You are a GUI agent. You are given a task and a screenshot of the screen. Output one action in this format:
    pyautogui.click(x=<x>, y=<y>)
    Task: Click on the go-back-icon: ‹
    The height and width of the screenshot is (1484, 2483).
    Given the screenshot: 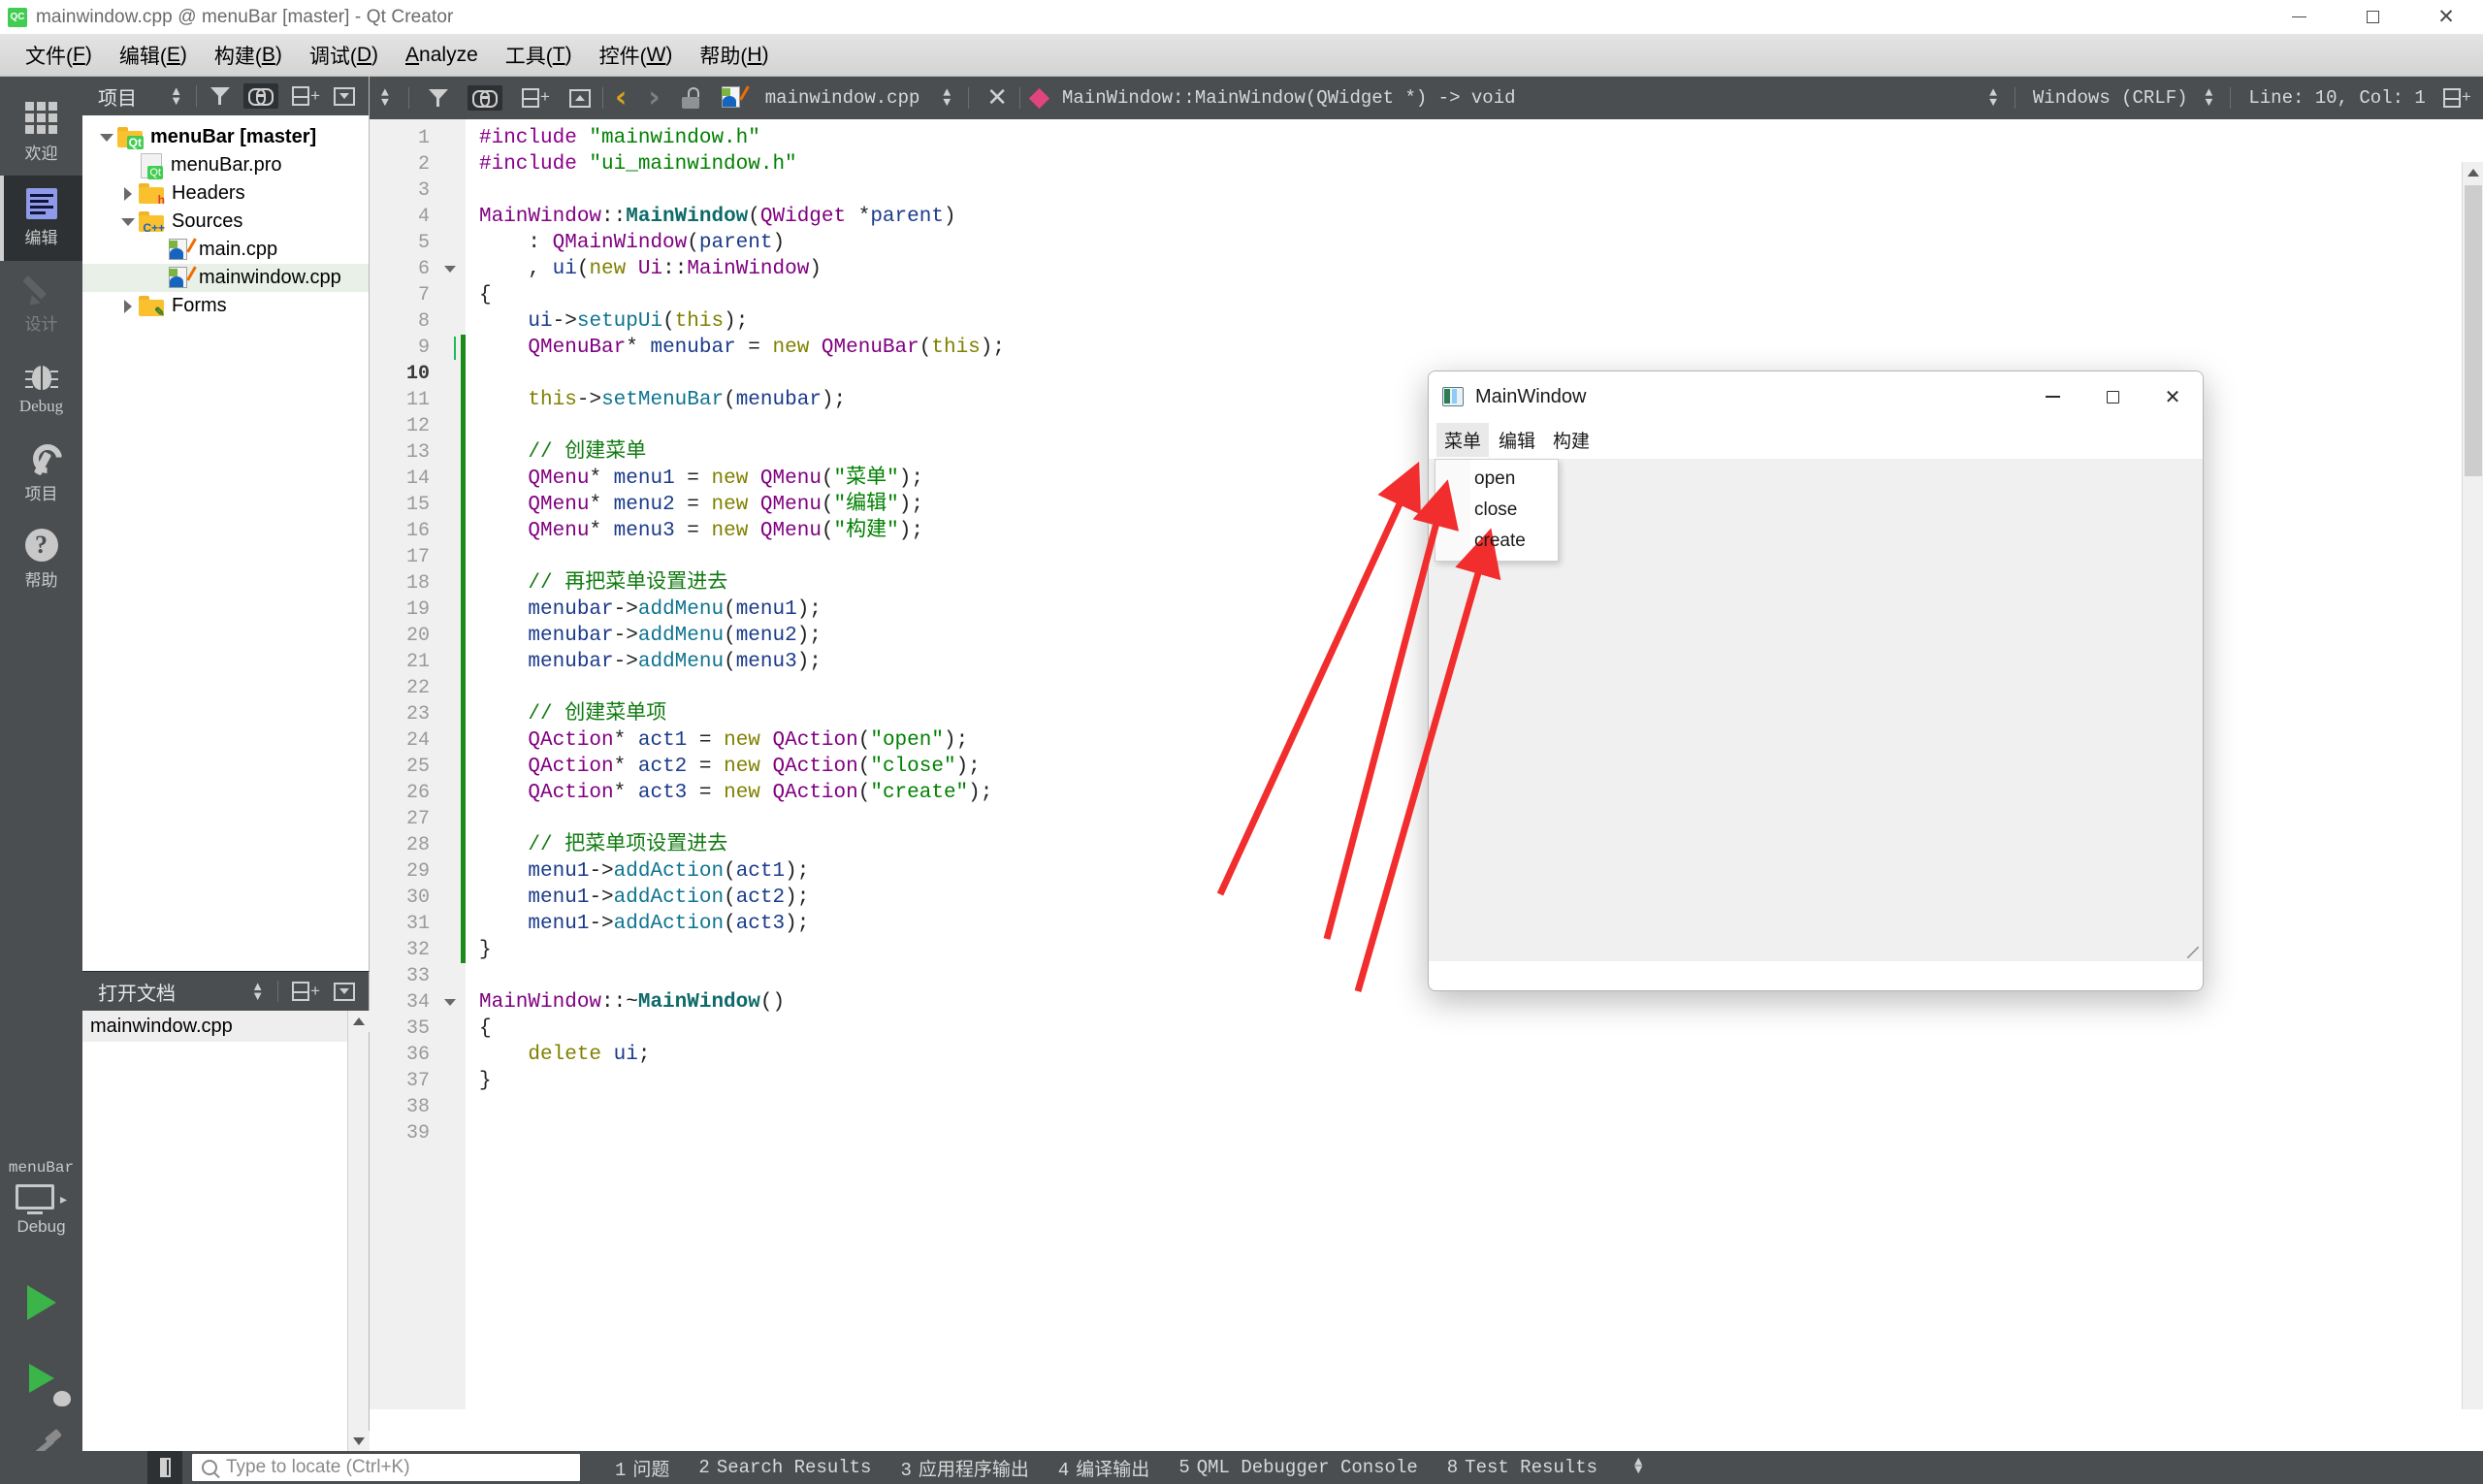 What is the action you would take?
    pyautogui.click(x=621, y=98)
    